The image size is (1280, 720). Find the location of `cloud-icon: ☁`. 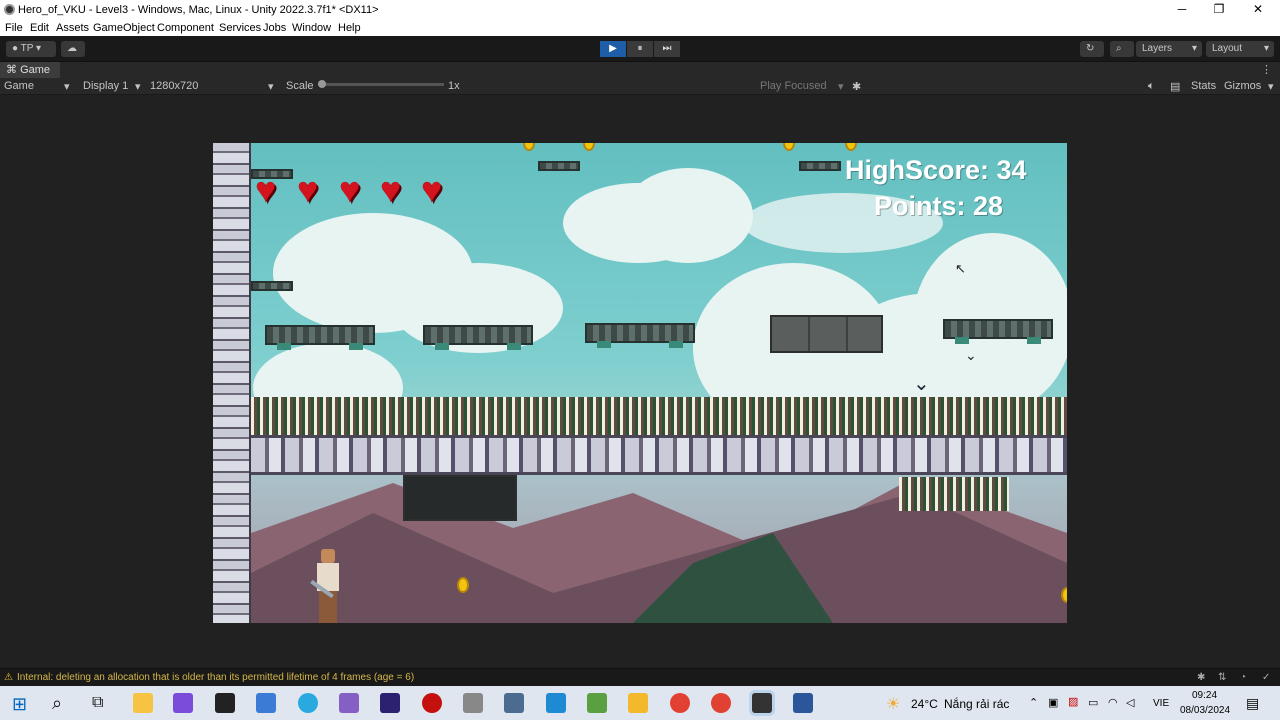

cloud-icon: ☁ is located at coordinates (72, 48).